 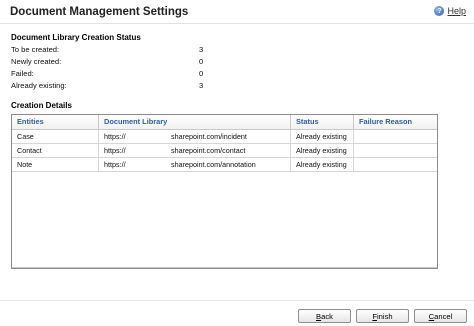 I want to click on help-icon: ?, so click(x=439, y=11).